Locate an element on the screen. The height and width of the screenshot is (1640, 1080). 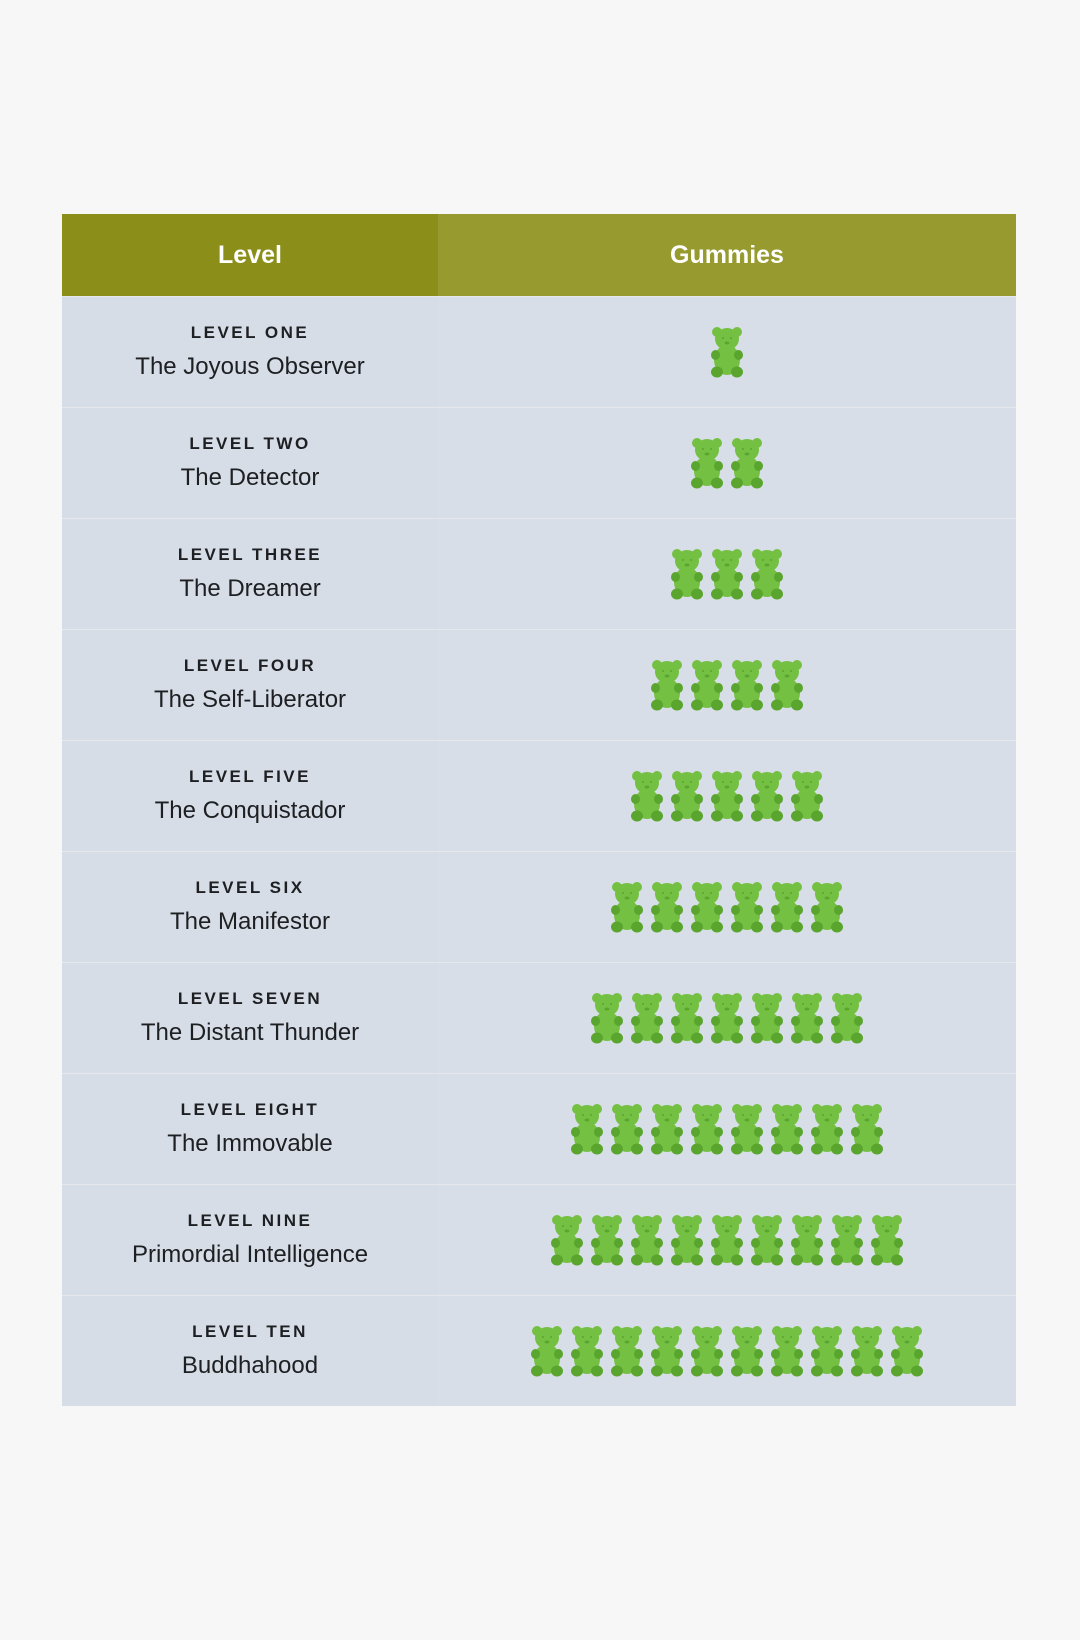
level-label: LEVEL FIVE is located at coordinates (250, 776).